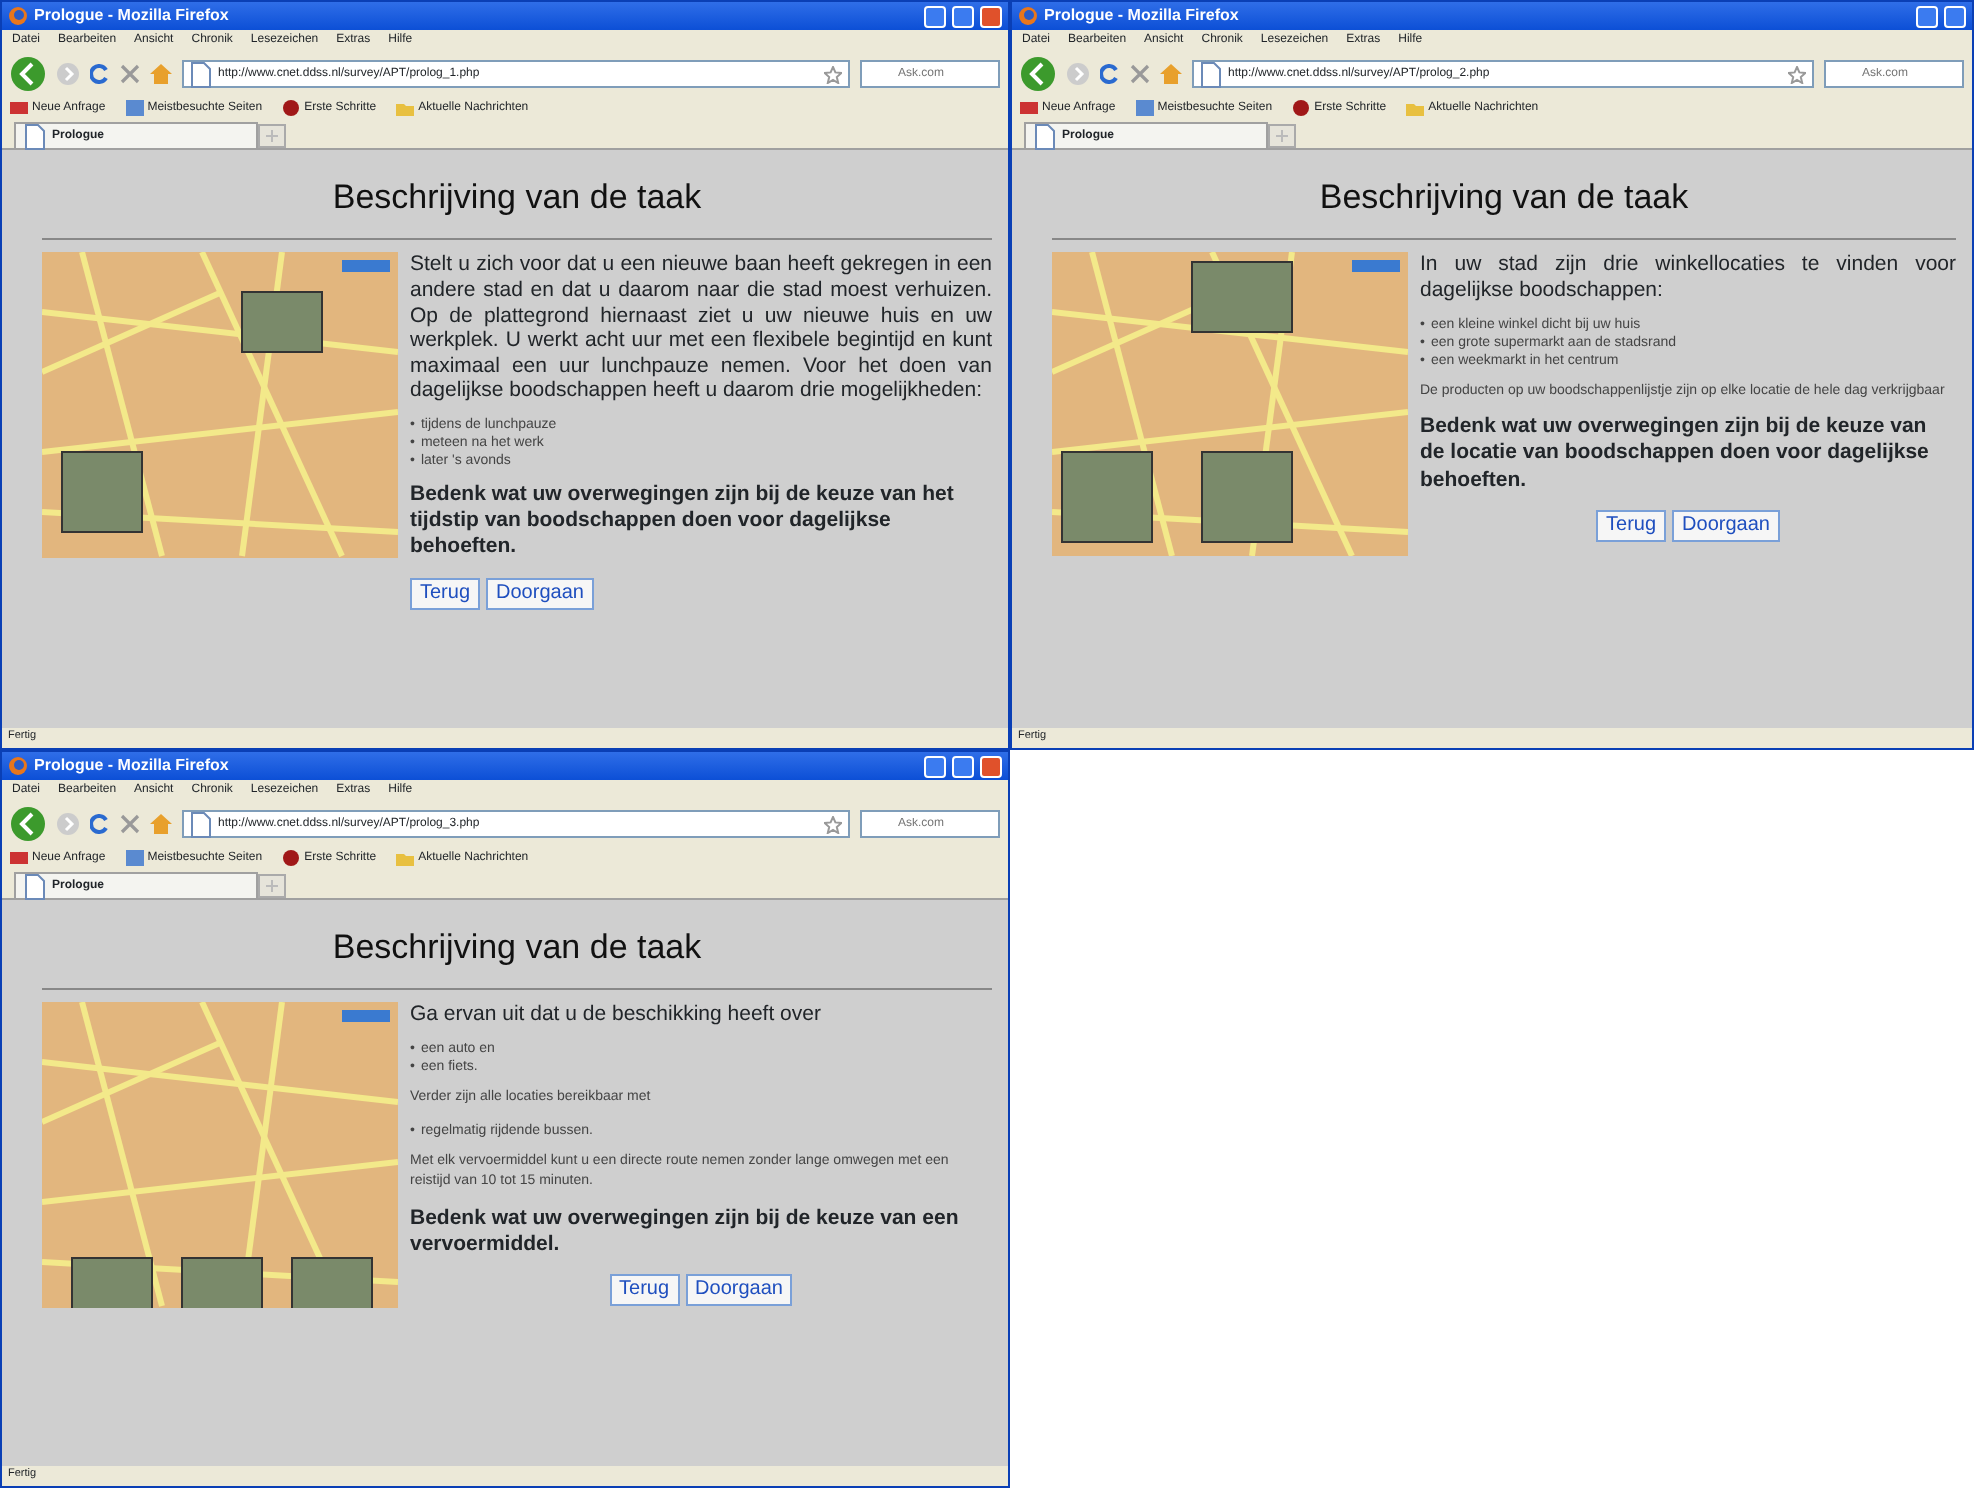 The image size is (1974, 1488). What do you see at coordinates (685, 1232) in the screenshot?
I see `question-text: Bedenk wat uw overwegingen zijn bij de keuze van een vervoermiddel.` at bounding box center [685, 1232].